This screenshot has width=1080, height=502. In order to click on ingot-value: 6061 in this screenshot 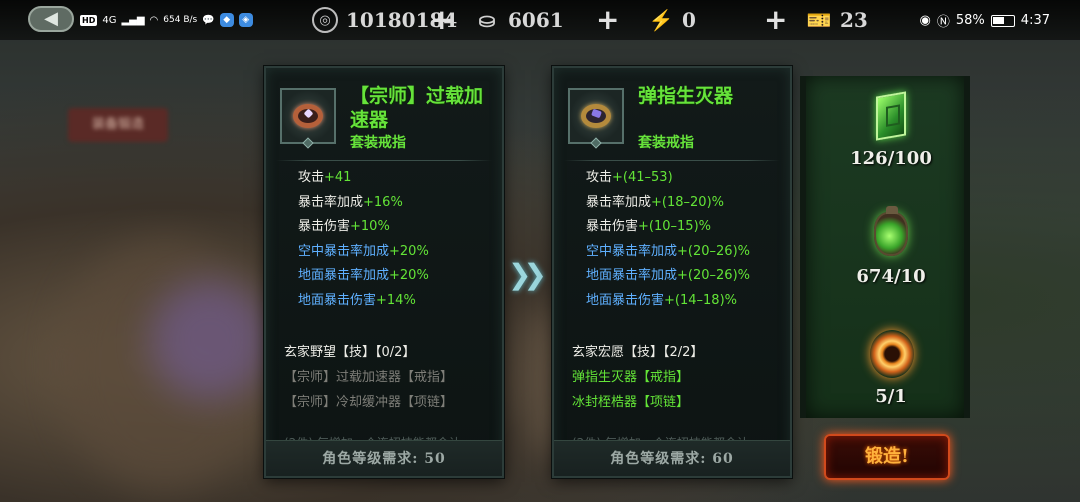, I will do `click(536, 20)`.